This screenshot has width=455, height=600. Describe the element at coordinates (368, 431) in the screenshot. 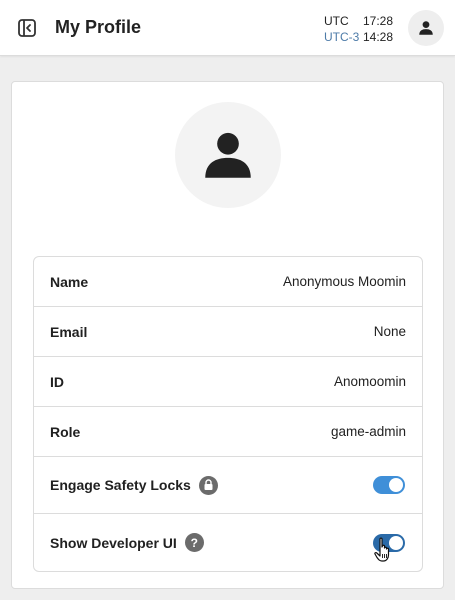

I see `row-value: game-admin` at that location.